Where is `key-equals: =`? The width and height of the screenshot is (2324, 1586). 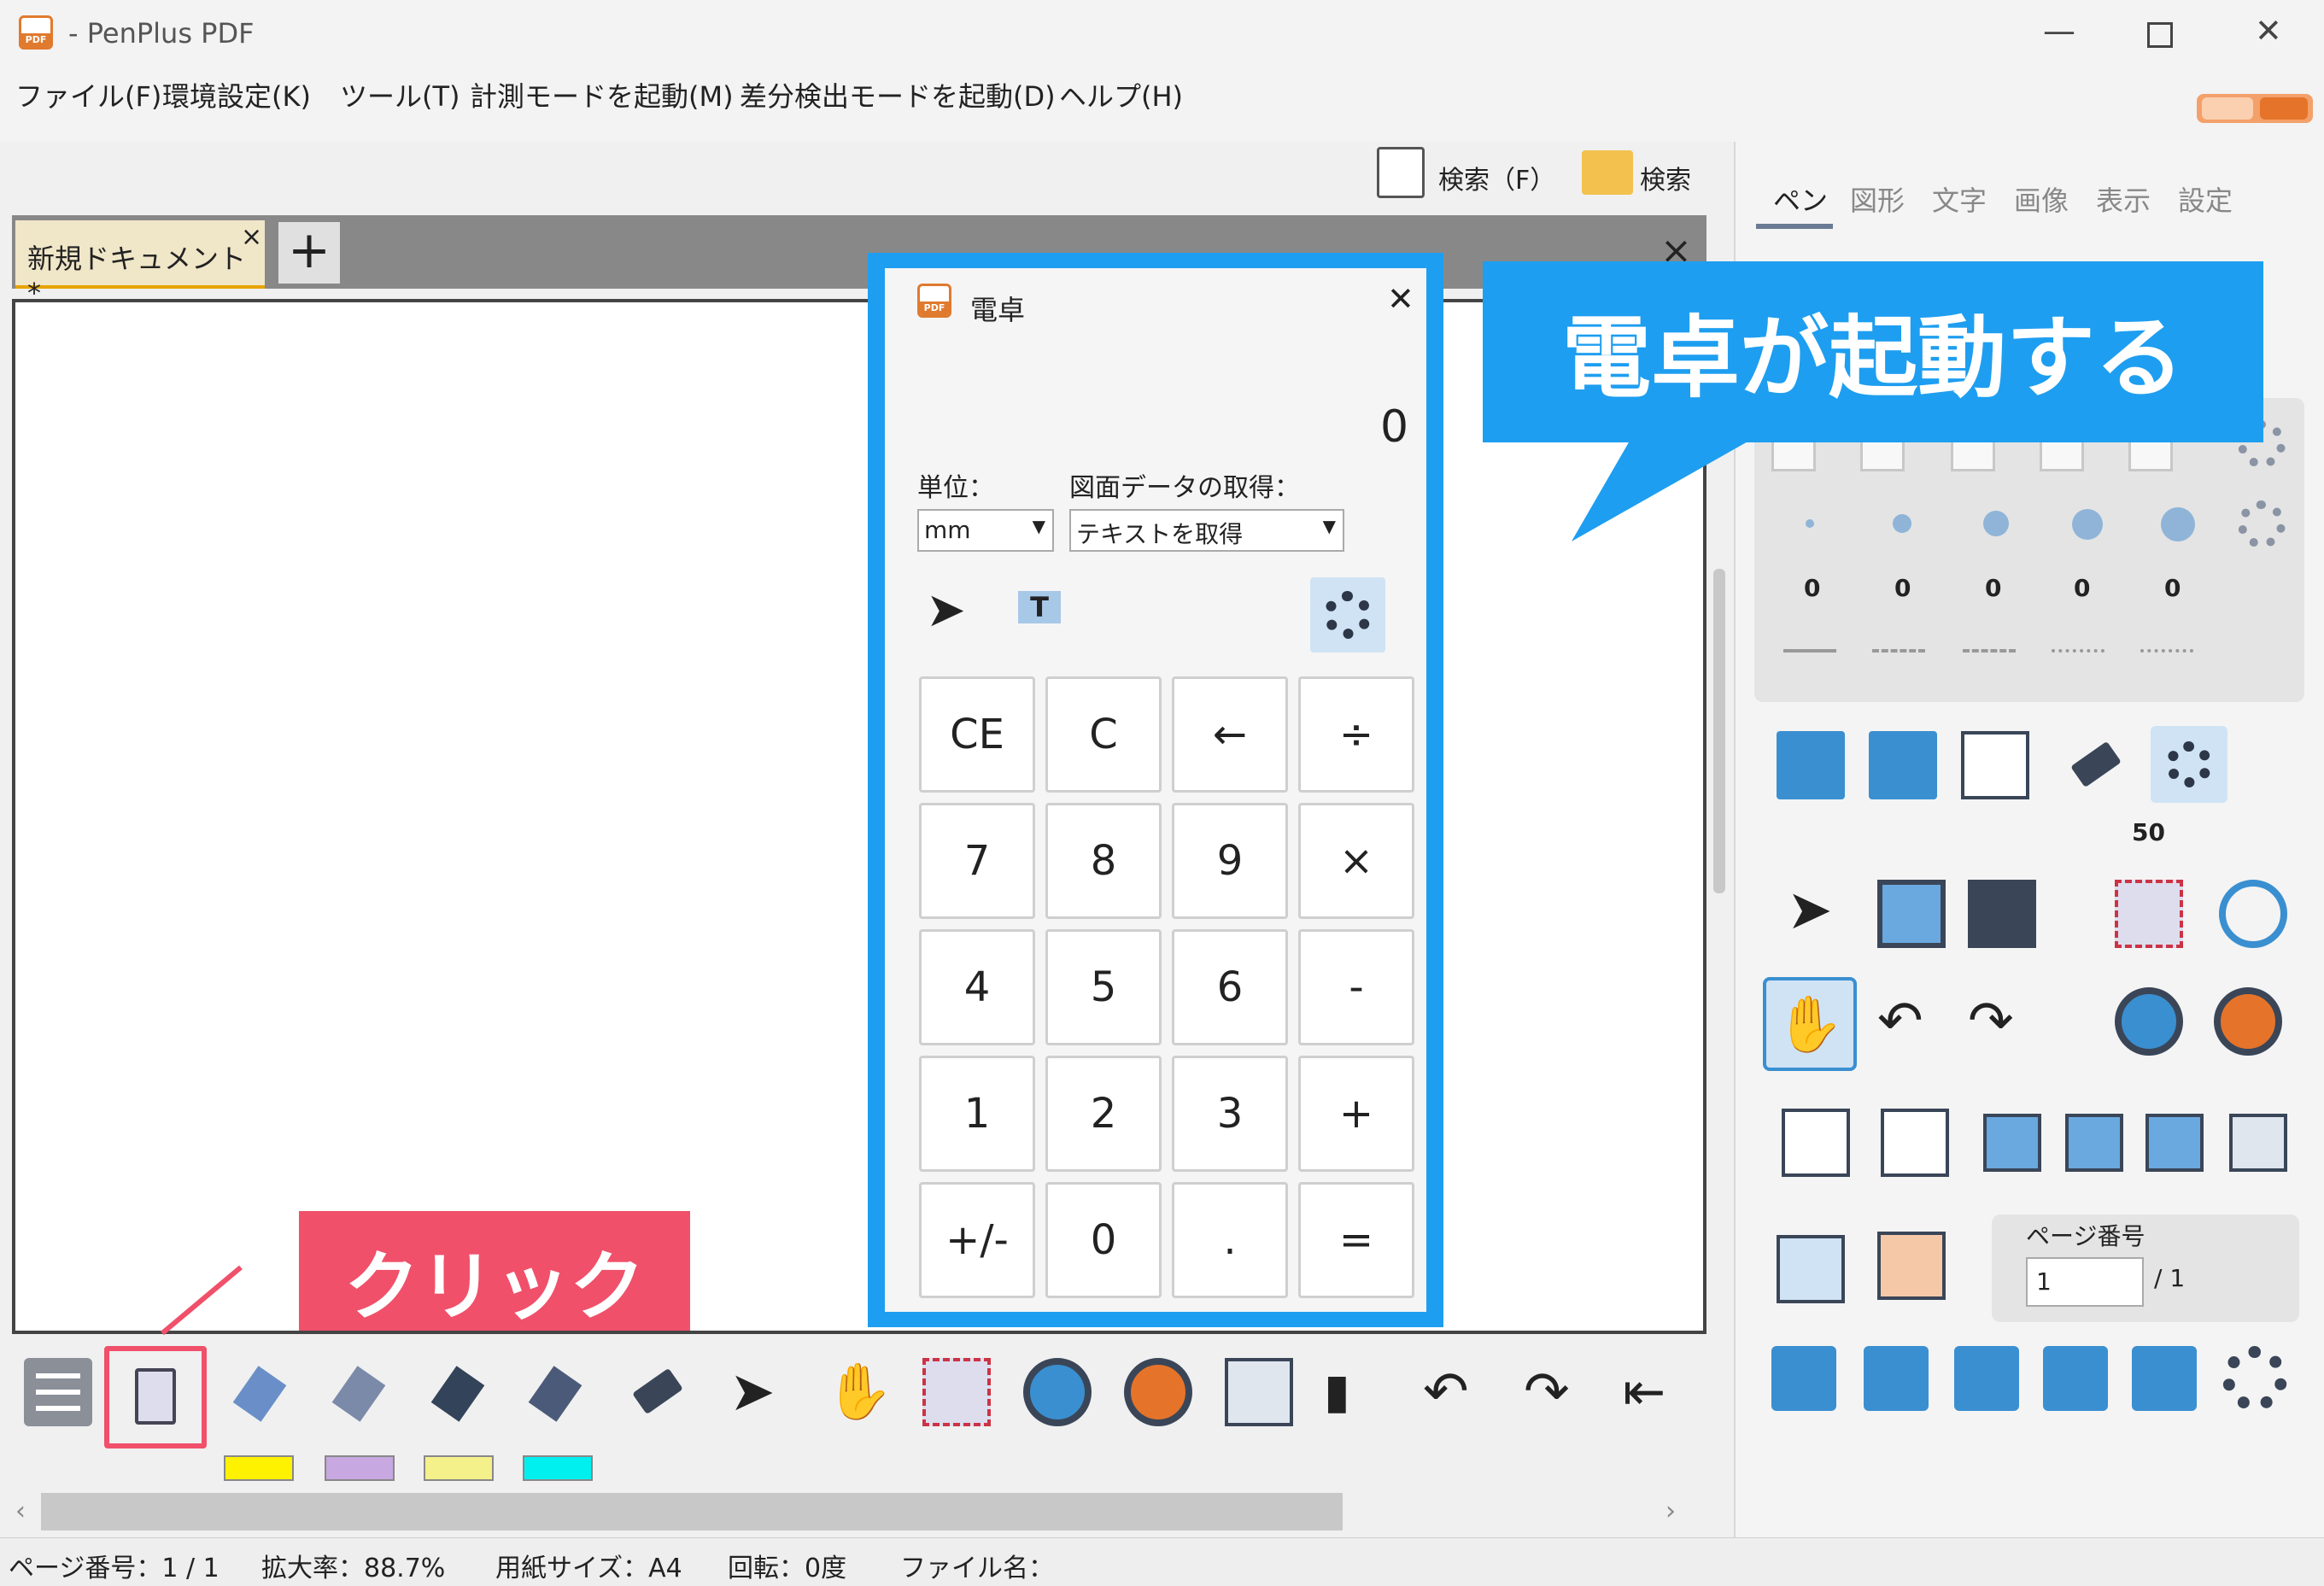 key-equals: = is located at coordinates (1356, 1240).